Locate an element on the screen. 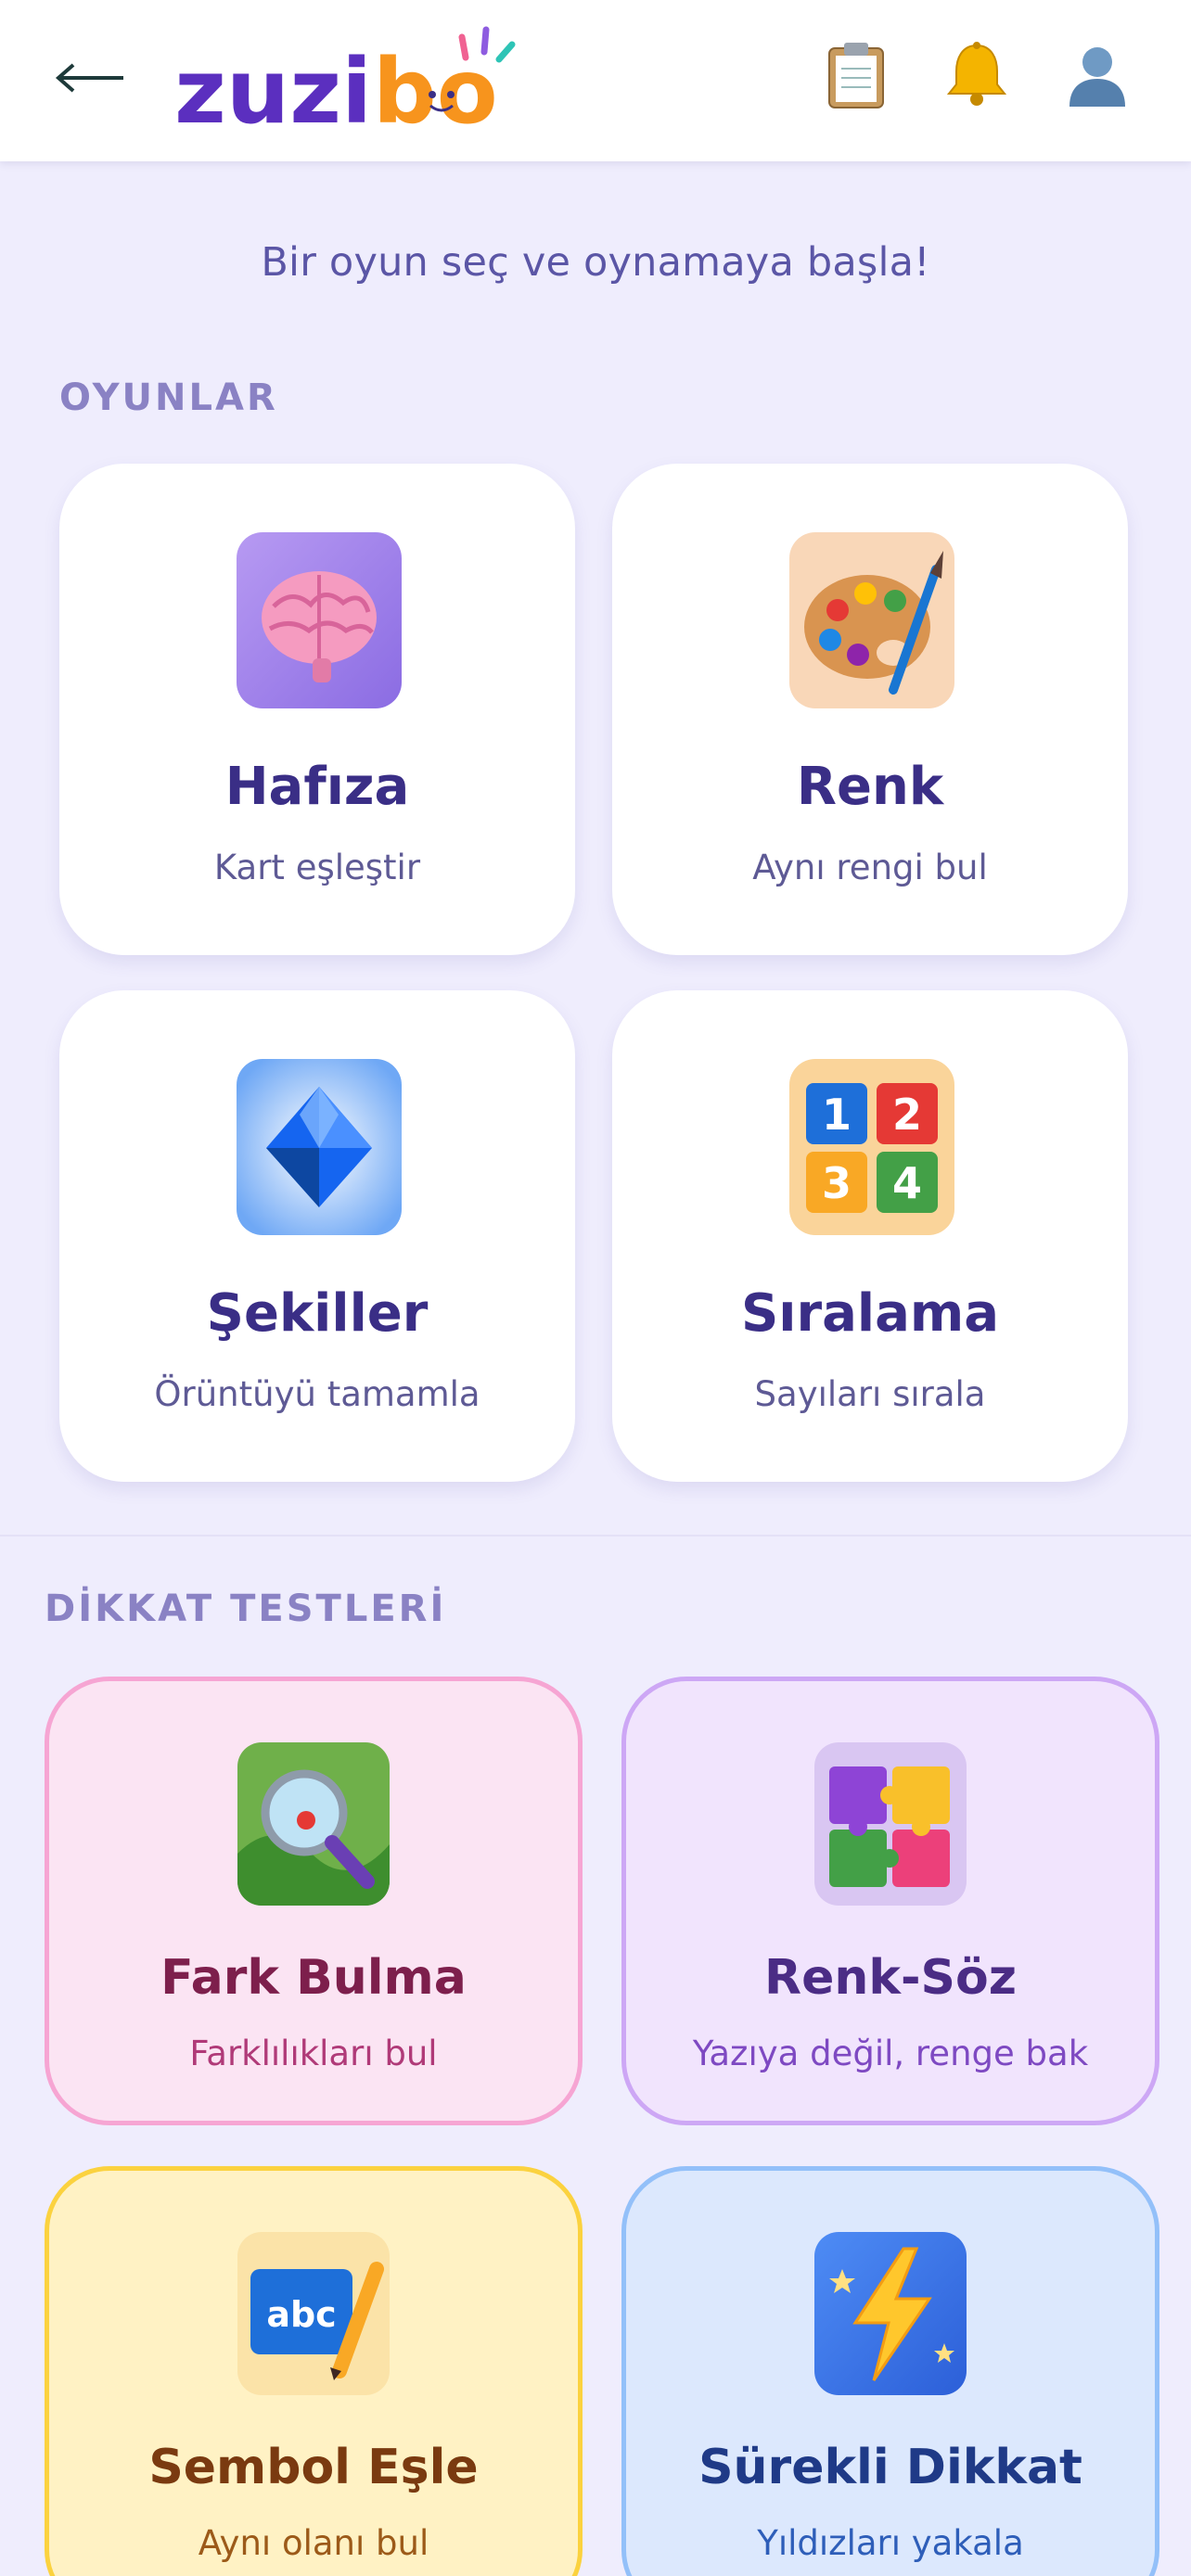 This screenshot has height=2576, width=1191. game-title: Sıralama is located at coordinates (870, 1313).